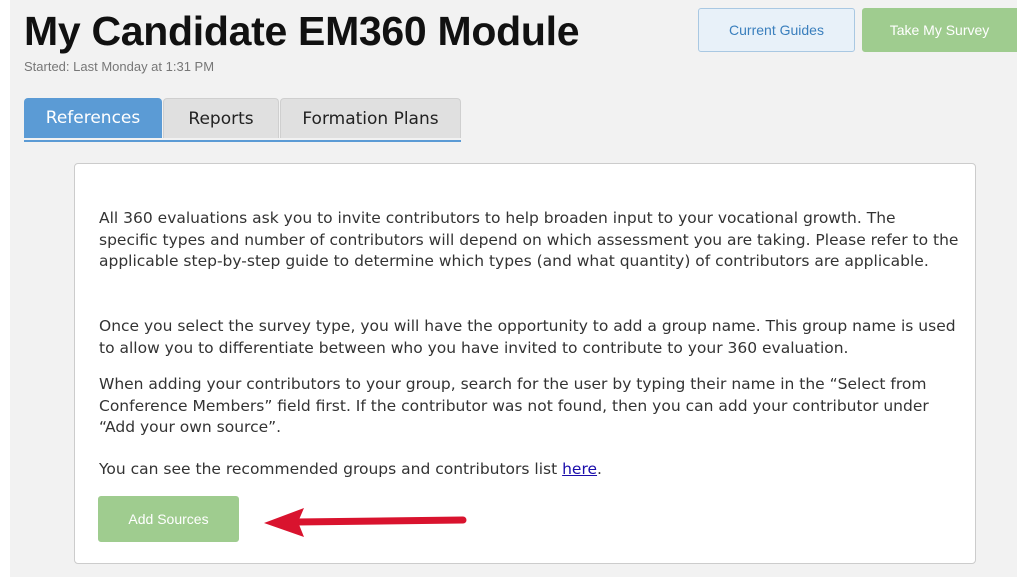 The width and height of the screenshot is (1017, 577). I want to click on red-arrow-icon, so click(365, 522).